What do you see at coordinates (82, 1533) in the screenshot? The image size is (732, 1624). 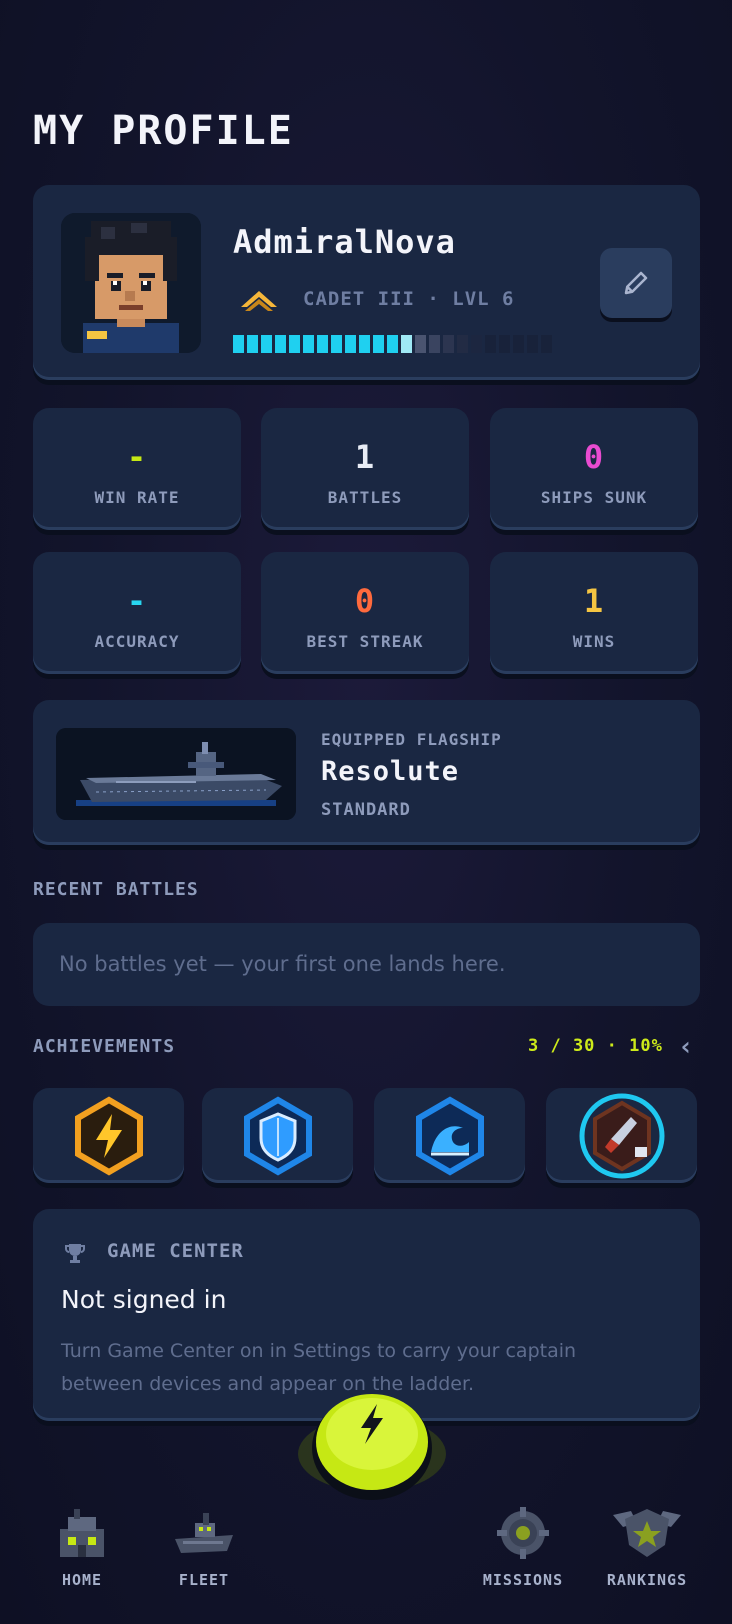 I see `home-icon` at bounding box center [82, 1533].